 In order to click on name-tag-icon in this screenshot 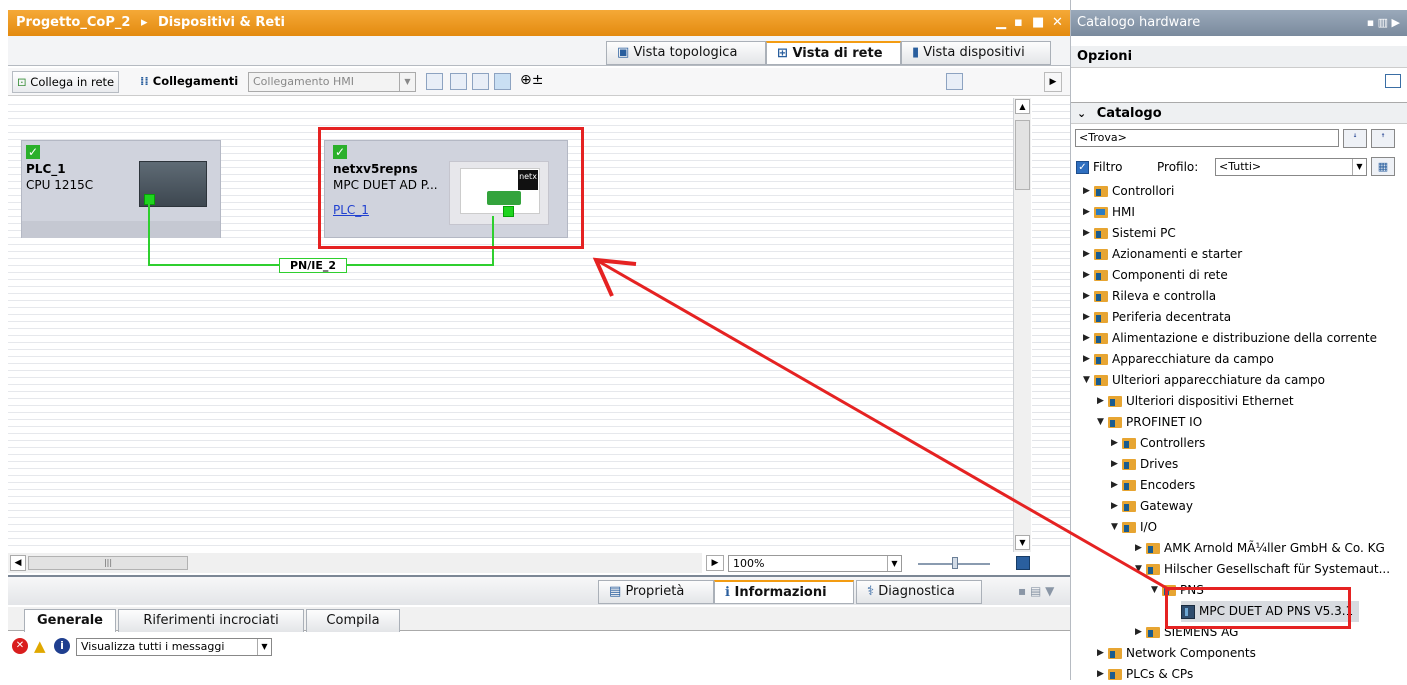, I will do `click(434, 81)`.